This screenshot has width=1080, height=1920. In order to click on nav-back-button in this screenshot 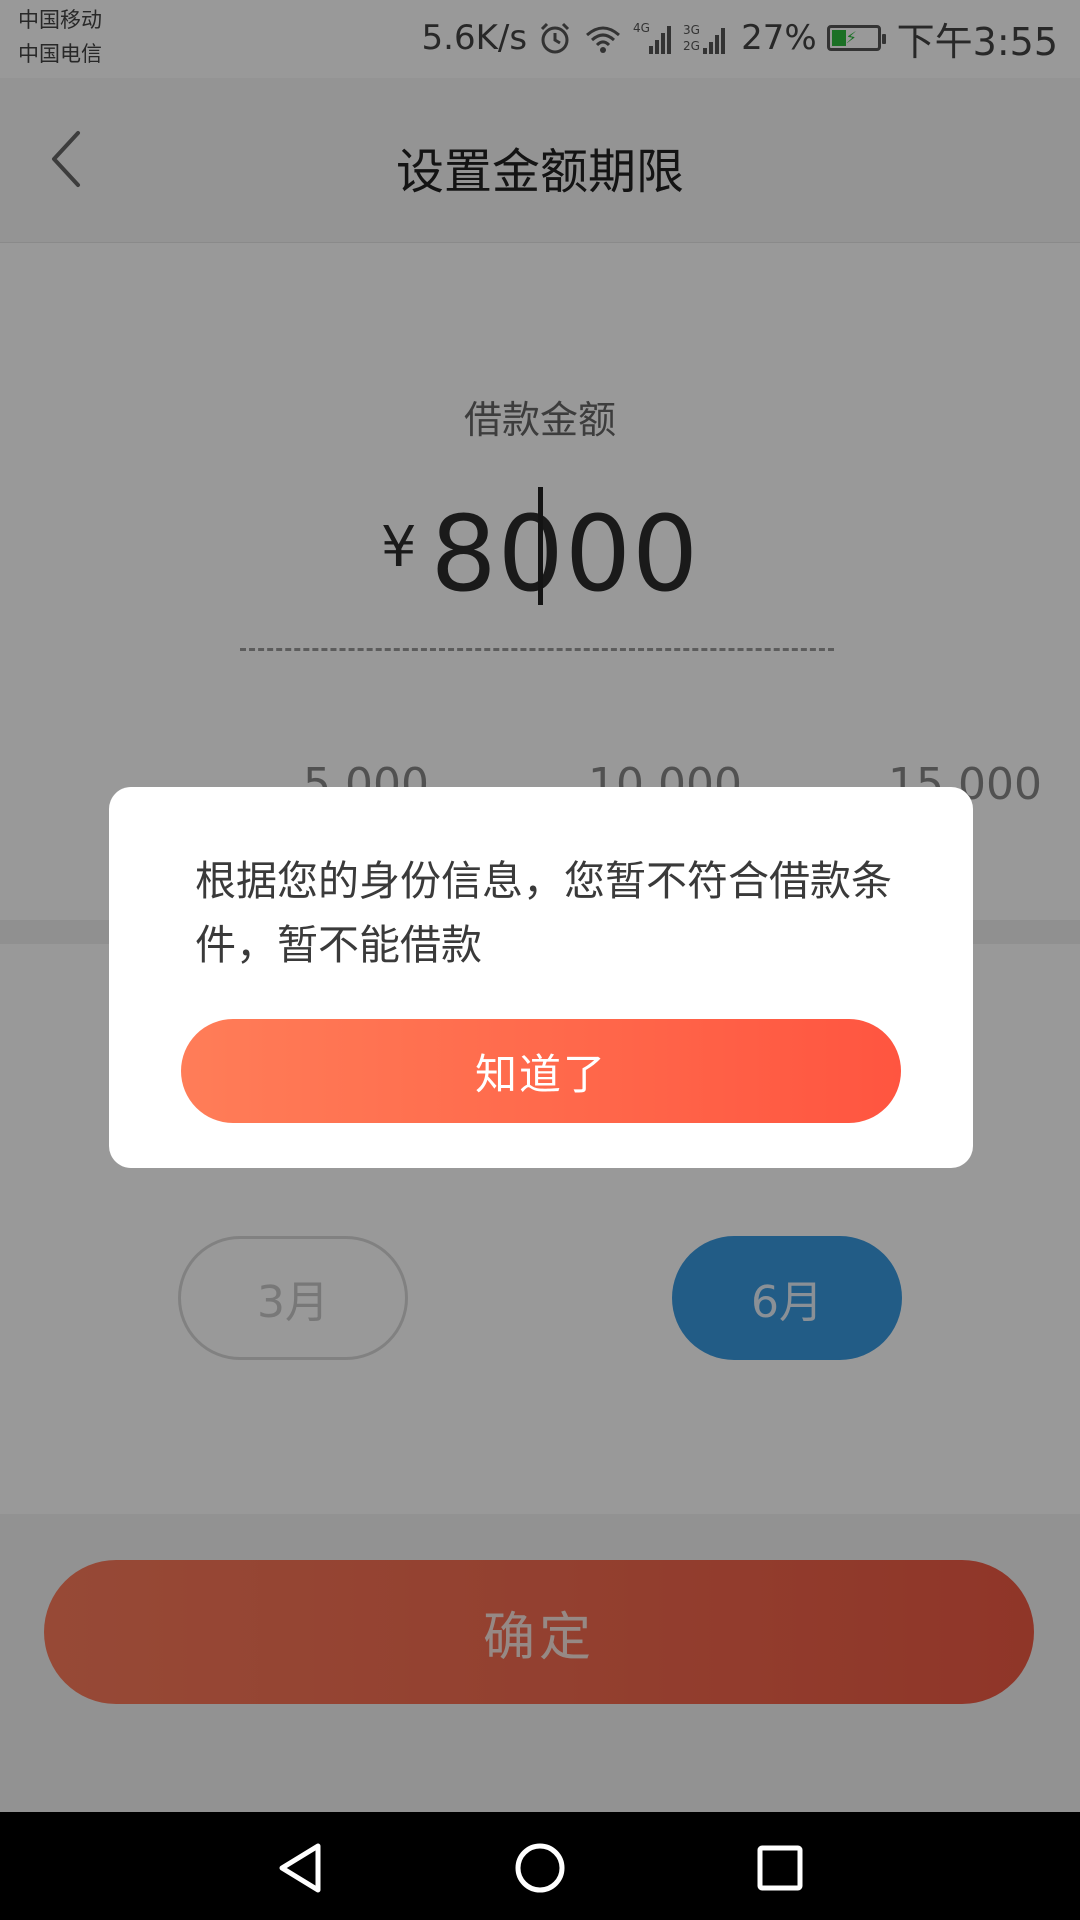, I will do `click(300, 1868)`.